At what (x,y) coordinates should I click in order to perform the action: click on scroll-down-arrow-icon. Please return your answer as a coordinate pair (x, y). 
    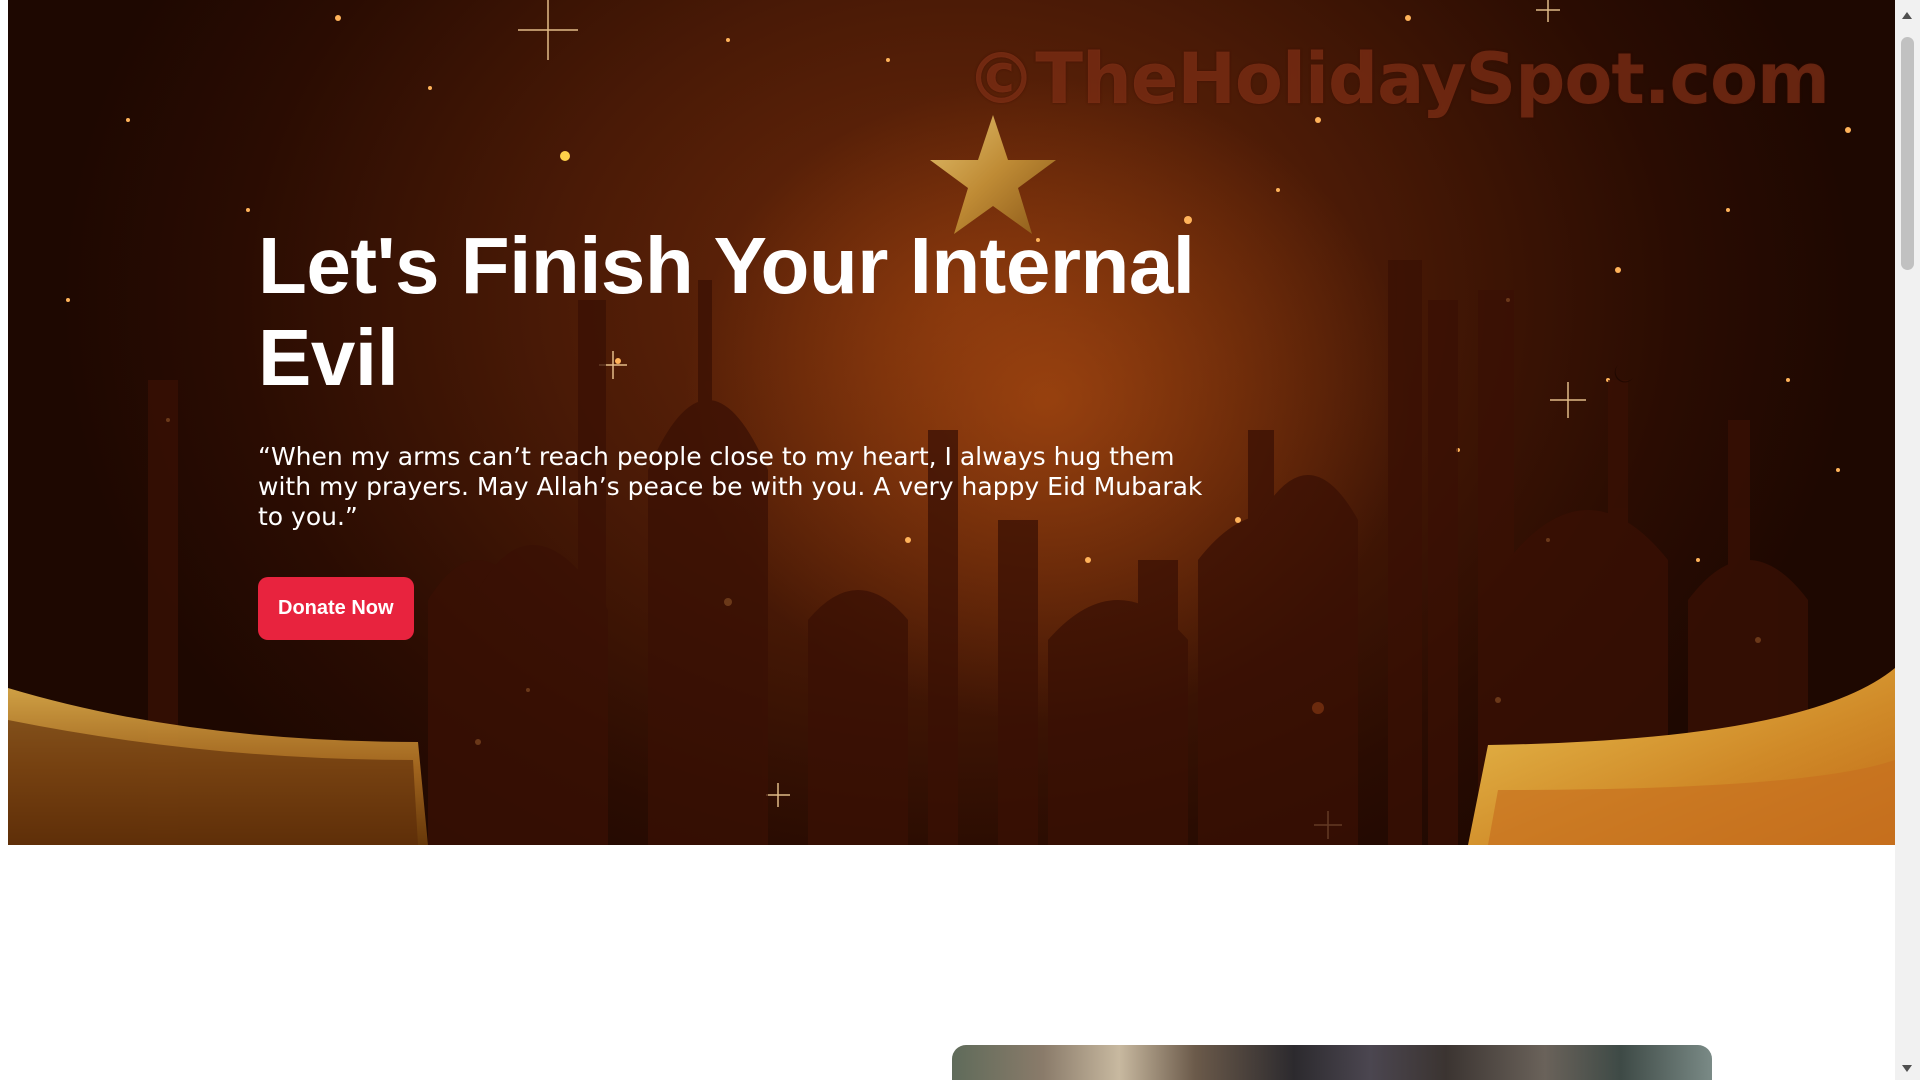
    Looking at the image, I should click on (1907, 1068).